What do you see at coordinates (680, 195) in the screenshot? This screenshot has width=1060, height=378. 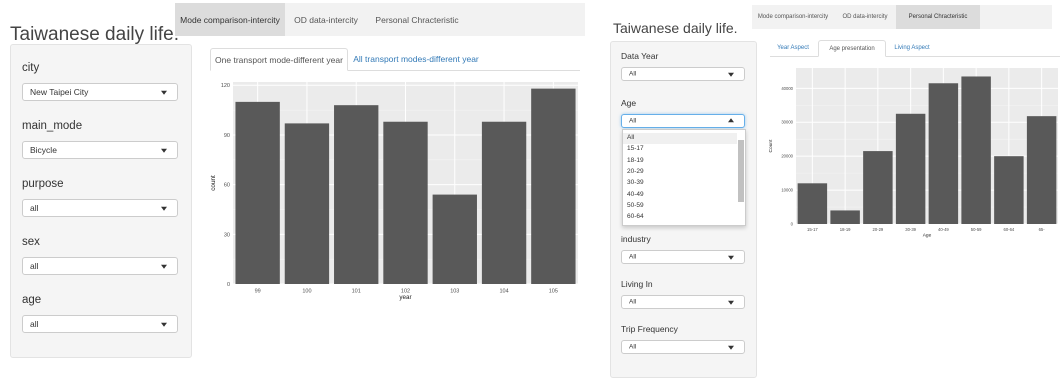 I see `age-dropdown-option: 40-49` at bounding box center [680, 195].